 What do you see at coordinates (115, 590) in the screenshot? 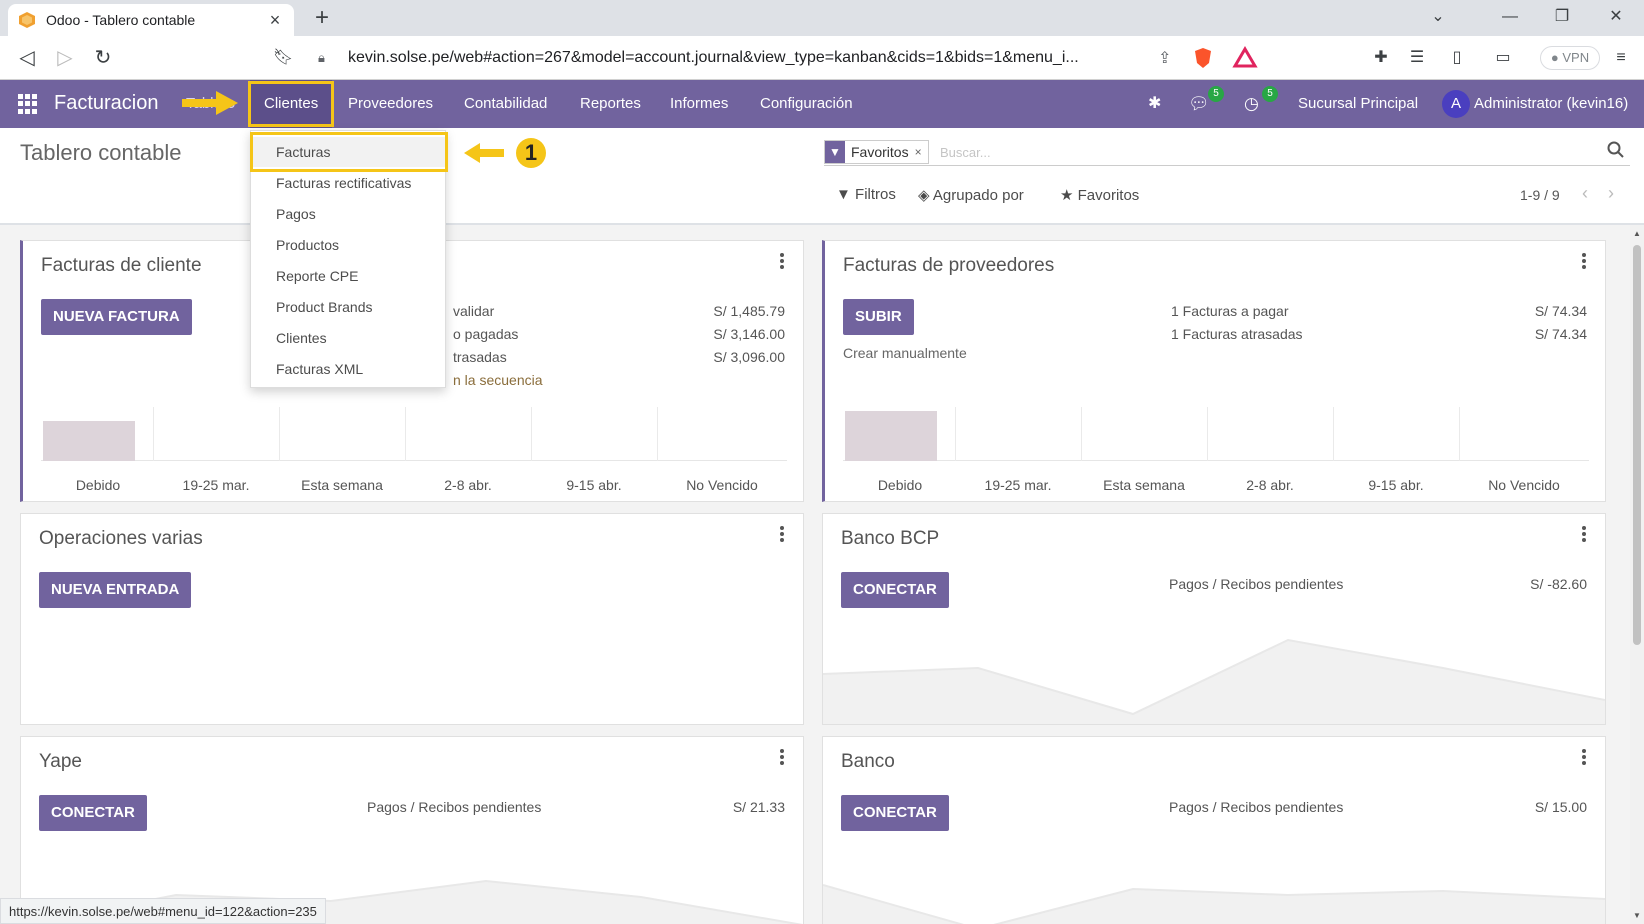
I see `new-entry-button: NUEVA ENTRADA` at bounding box center [115, 590].